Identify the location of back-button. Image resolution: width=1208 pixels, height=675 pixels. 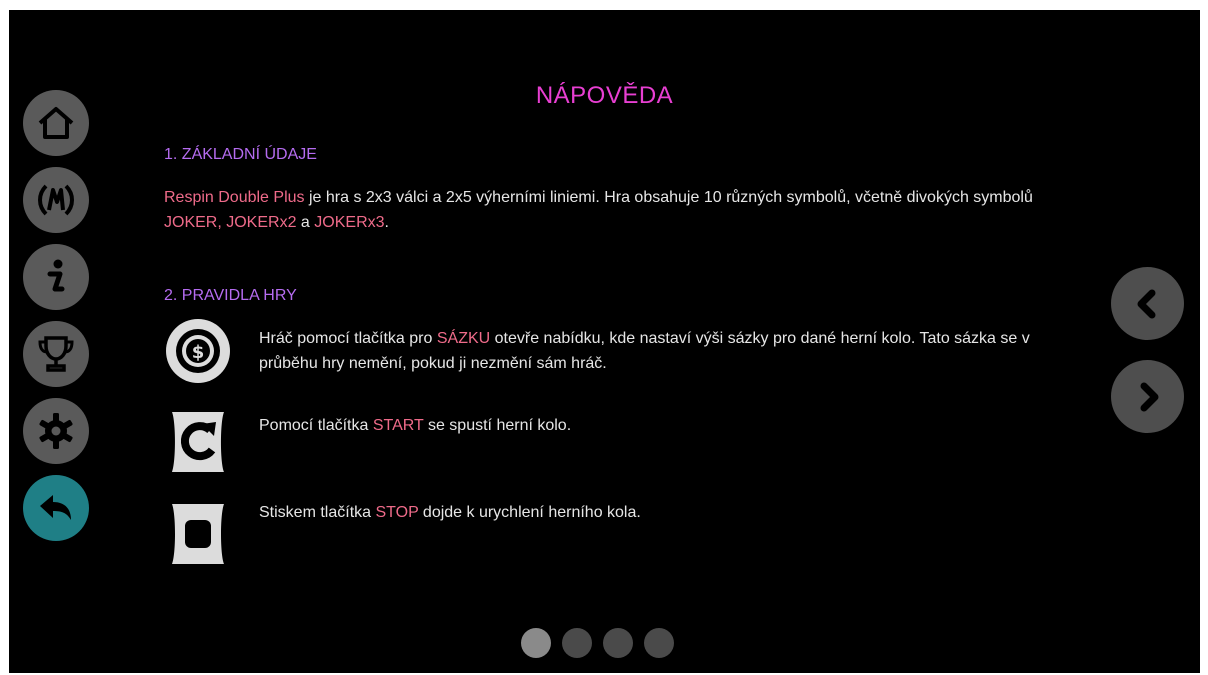
(56, 508).